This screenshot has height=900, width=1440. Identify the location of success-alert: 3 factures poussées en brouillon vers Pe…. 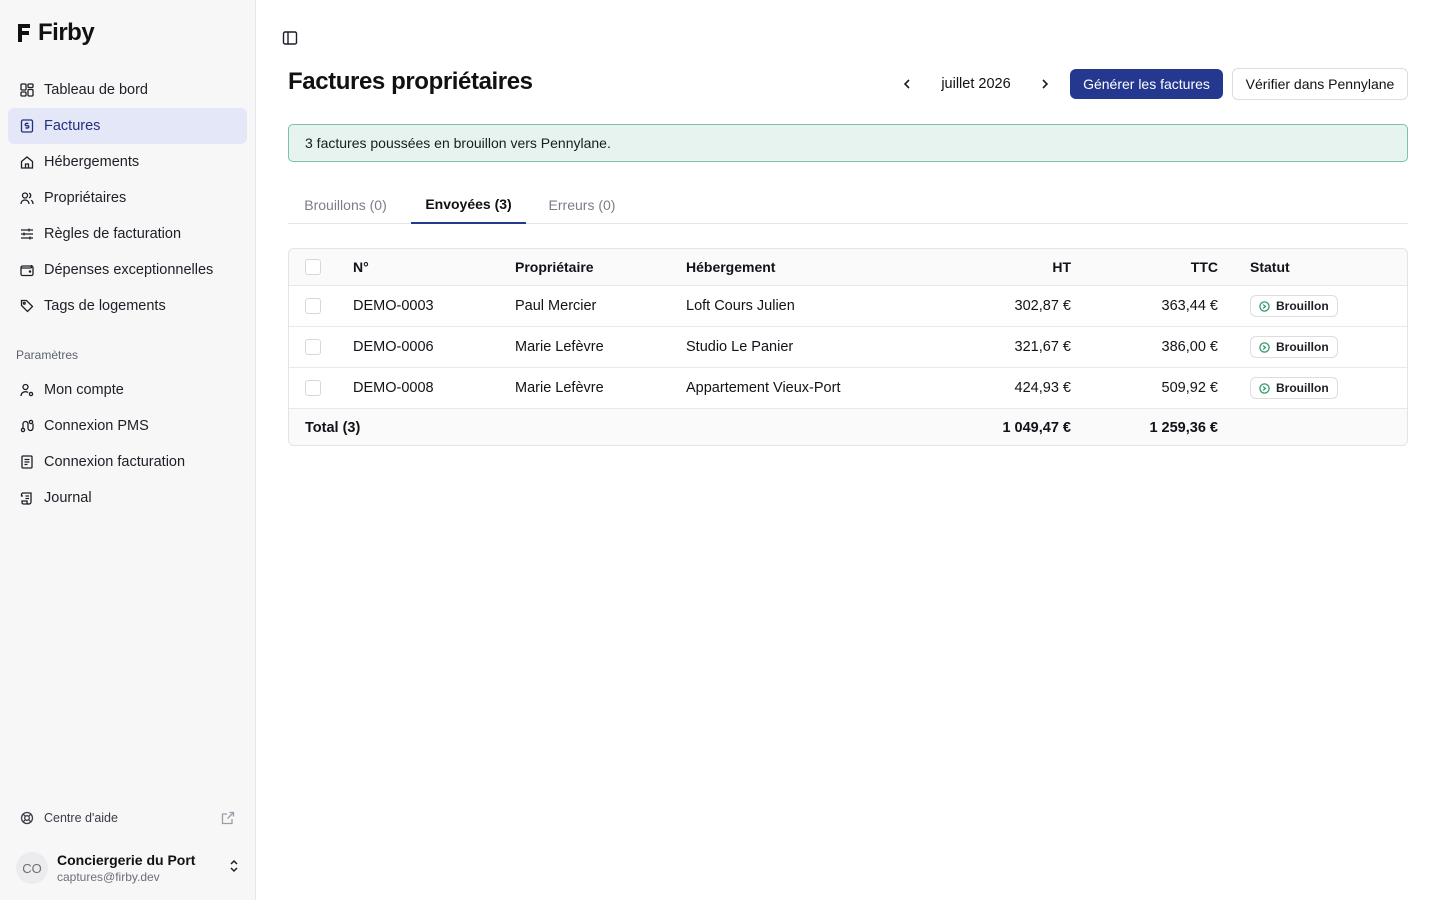
(848, 143).